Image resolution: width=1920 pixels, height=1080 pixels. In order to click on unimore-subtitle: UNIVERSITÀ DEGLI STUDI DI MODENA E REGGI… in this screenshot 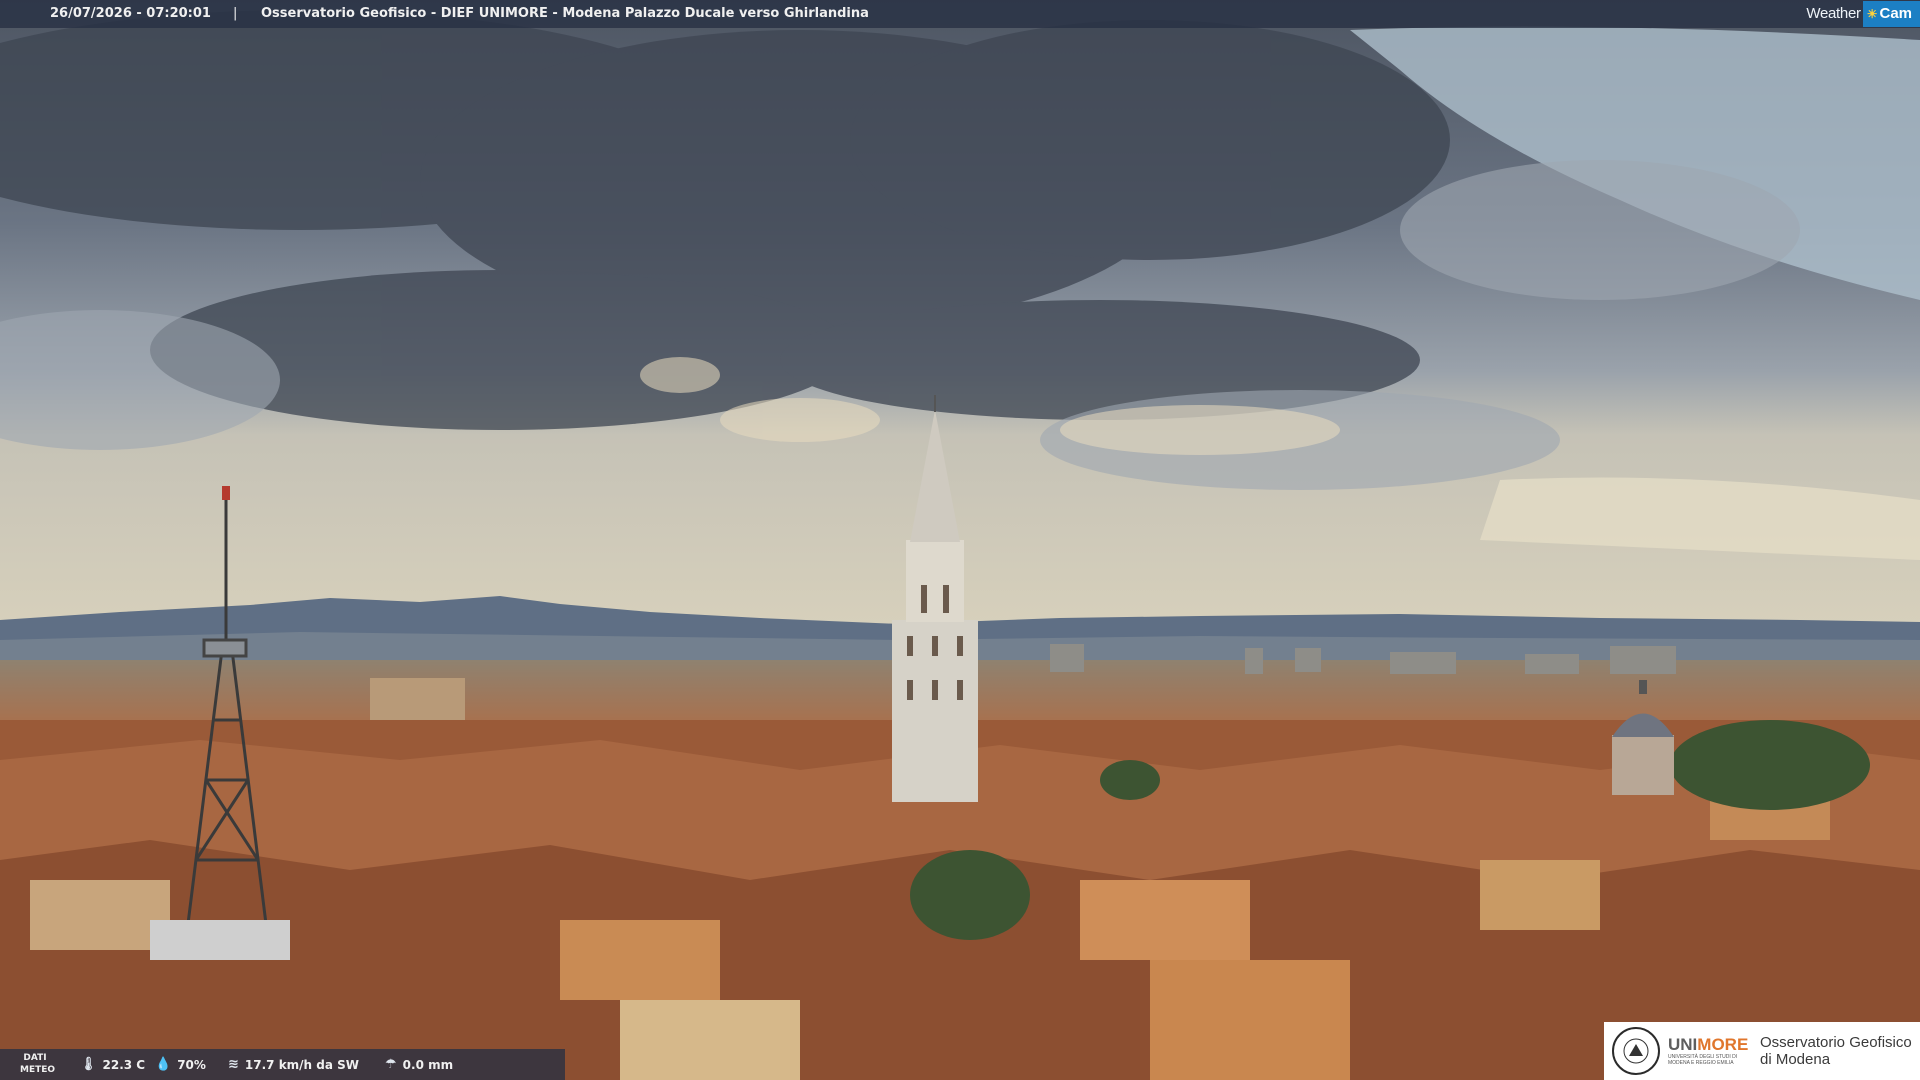, I will do `click(1703, 1060)`.